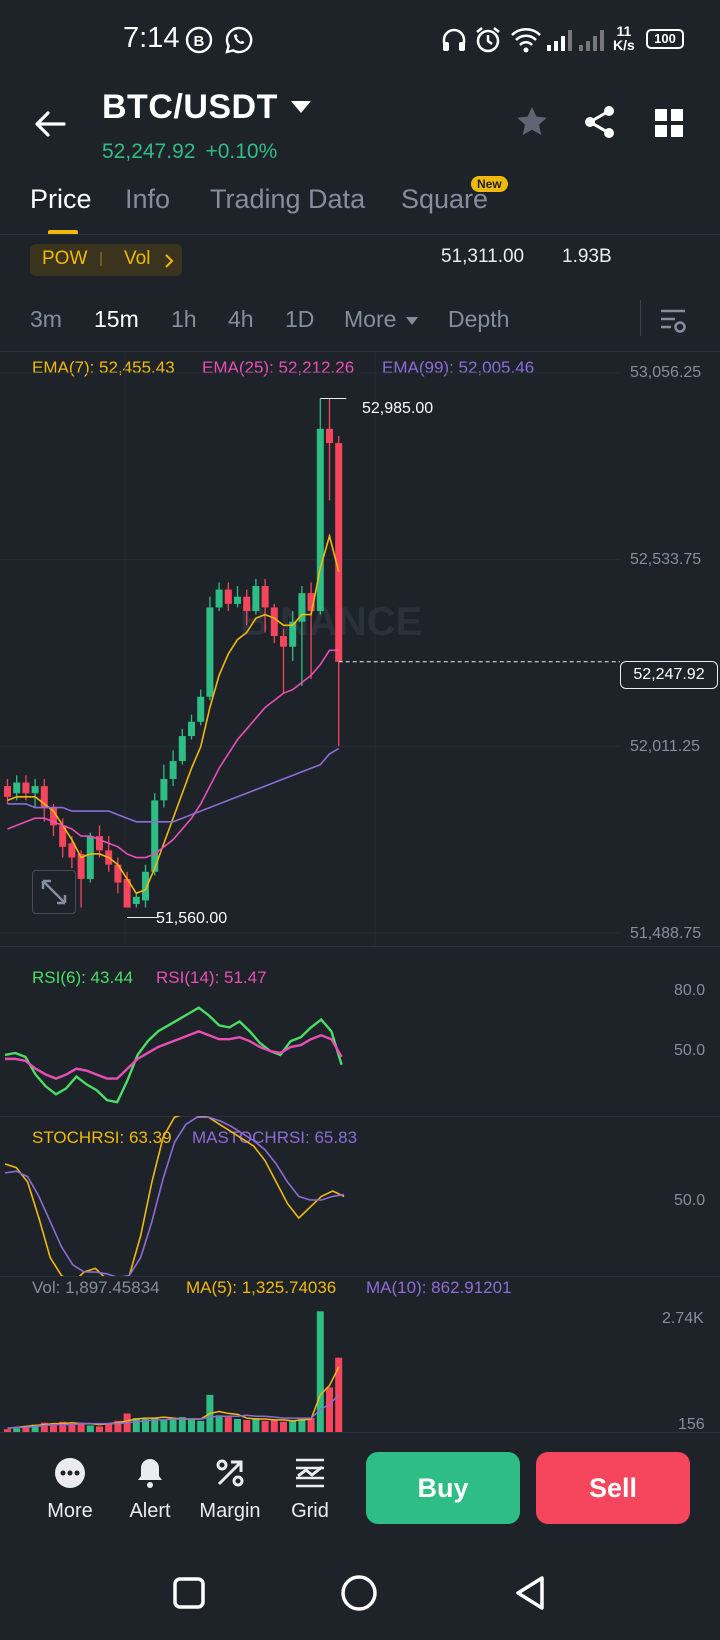 The height and width of the screenshot is (1640, 720). Describe the element at coordinates (454, 39) in the screenshot. I see `headphones-icon` at that location.